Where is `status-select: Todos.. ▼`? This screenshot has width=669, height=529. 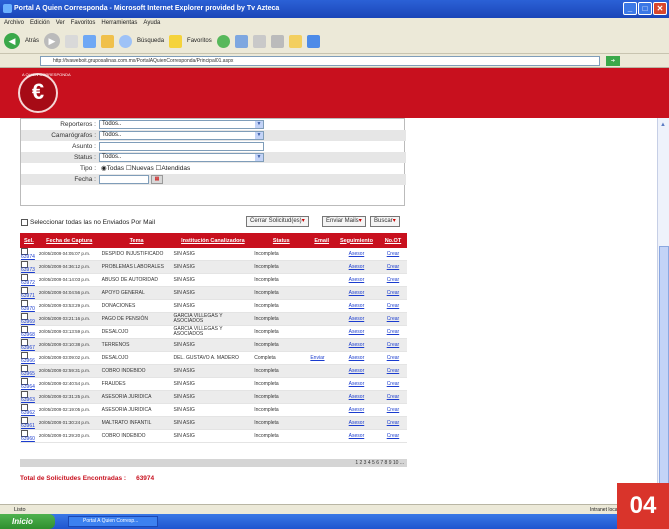 status-select: Todos.. ▼ is located at coordinates (181, 157).